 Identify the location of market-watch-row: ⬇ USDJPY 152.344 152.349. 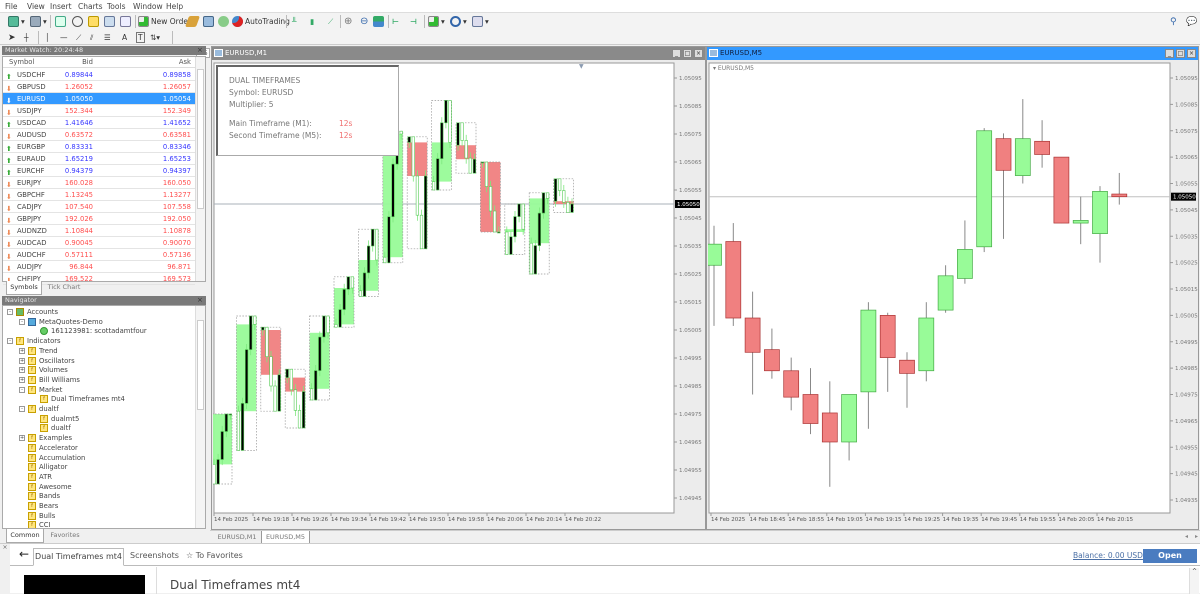
(99, 111).